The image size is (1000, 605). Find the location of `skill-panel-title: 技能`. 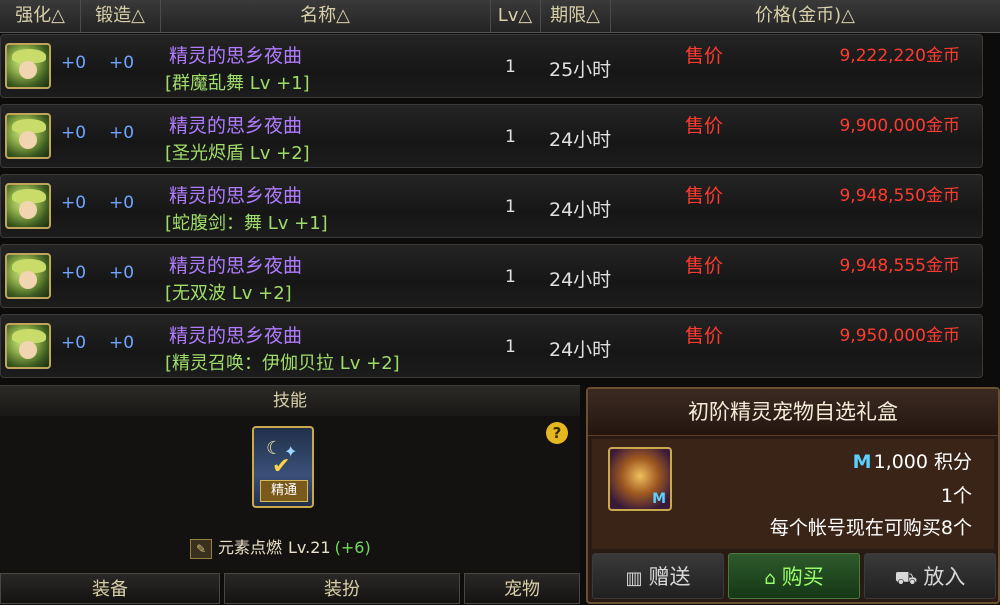

skill-panel-title: 技能 is located at coordinates (290, 401).